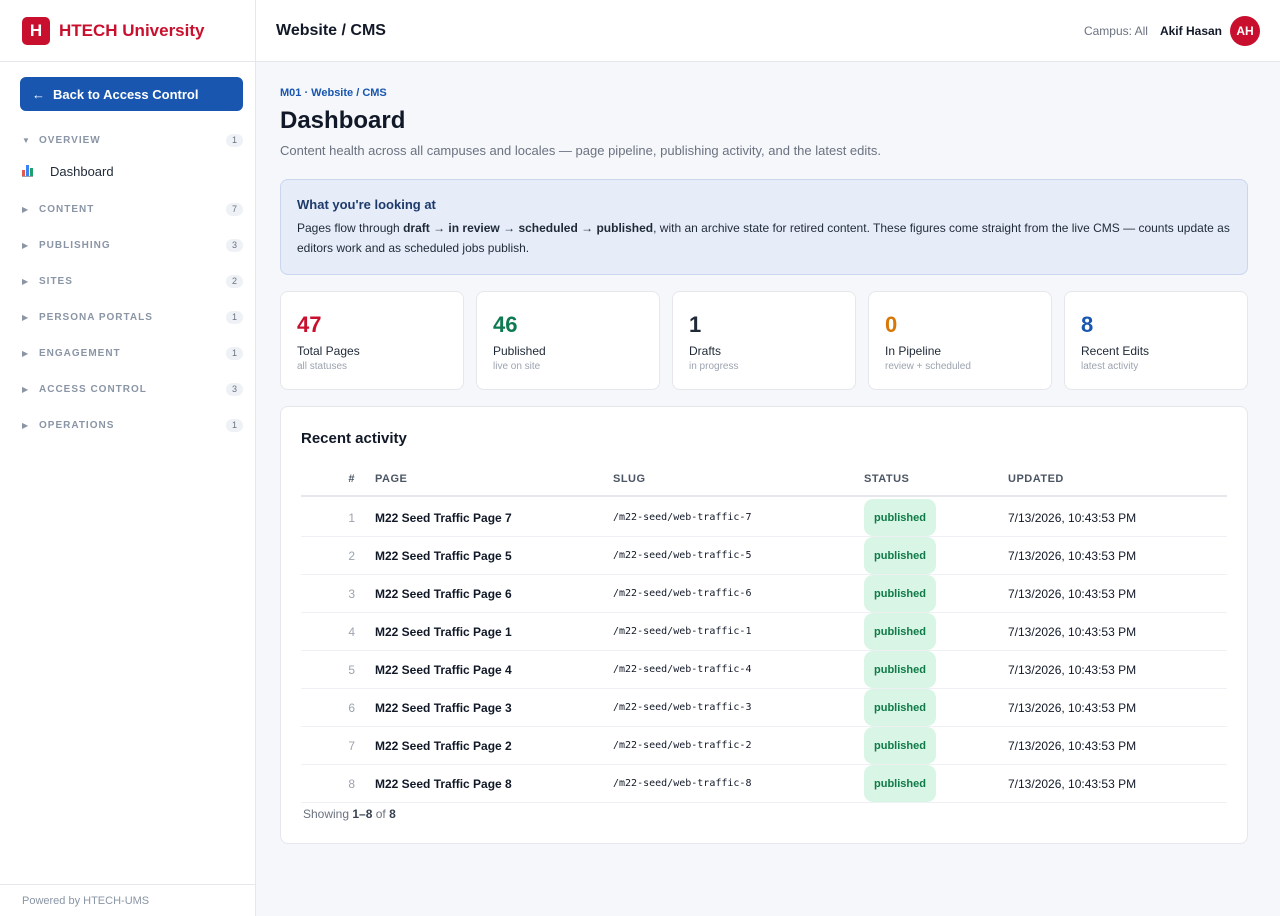 The image size is (1280, 916). Describe the element at coordinates (132, 353) in the screenshot. I see `nav-group-engagement: ▶ ENGAGEMENT 1` at that location.